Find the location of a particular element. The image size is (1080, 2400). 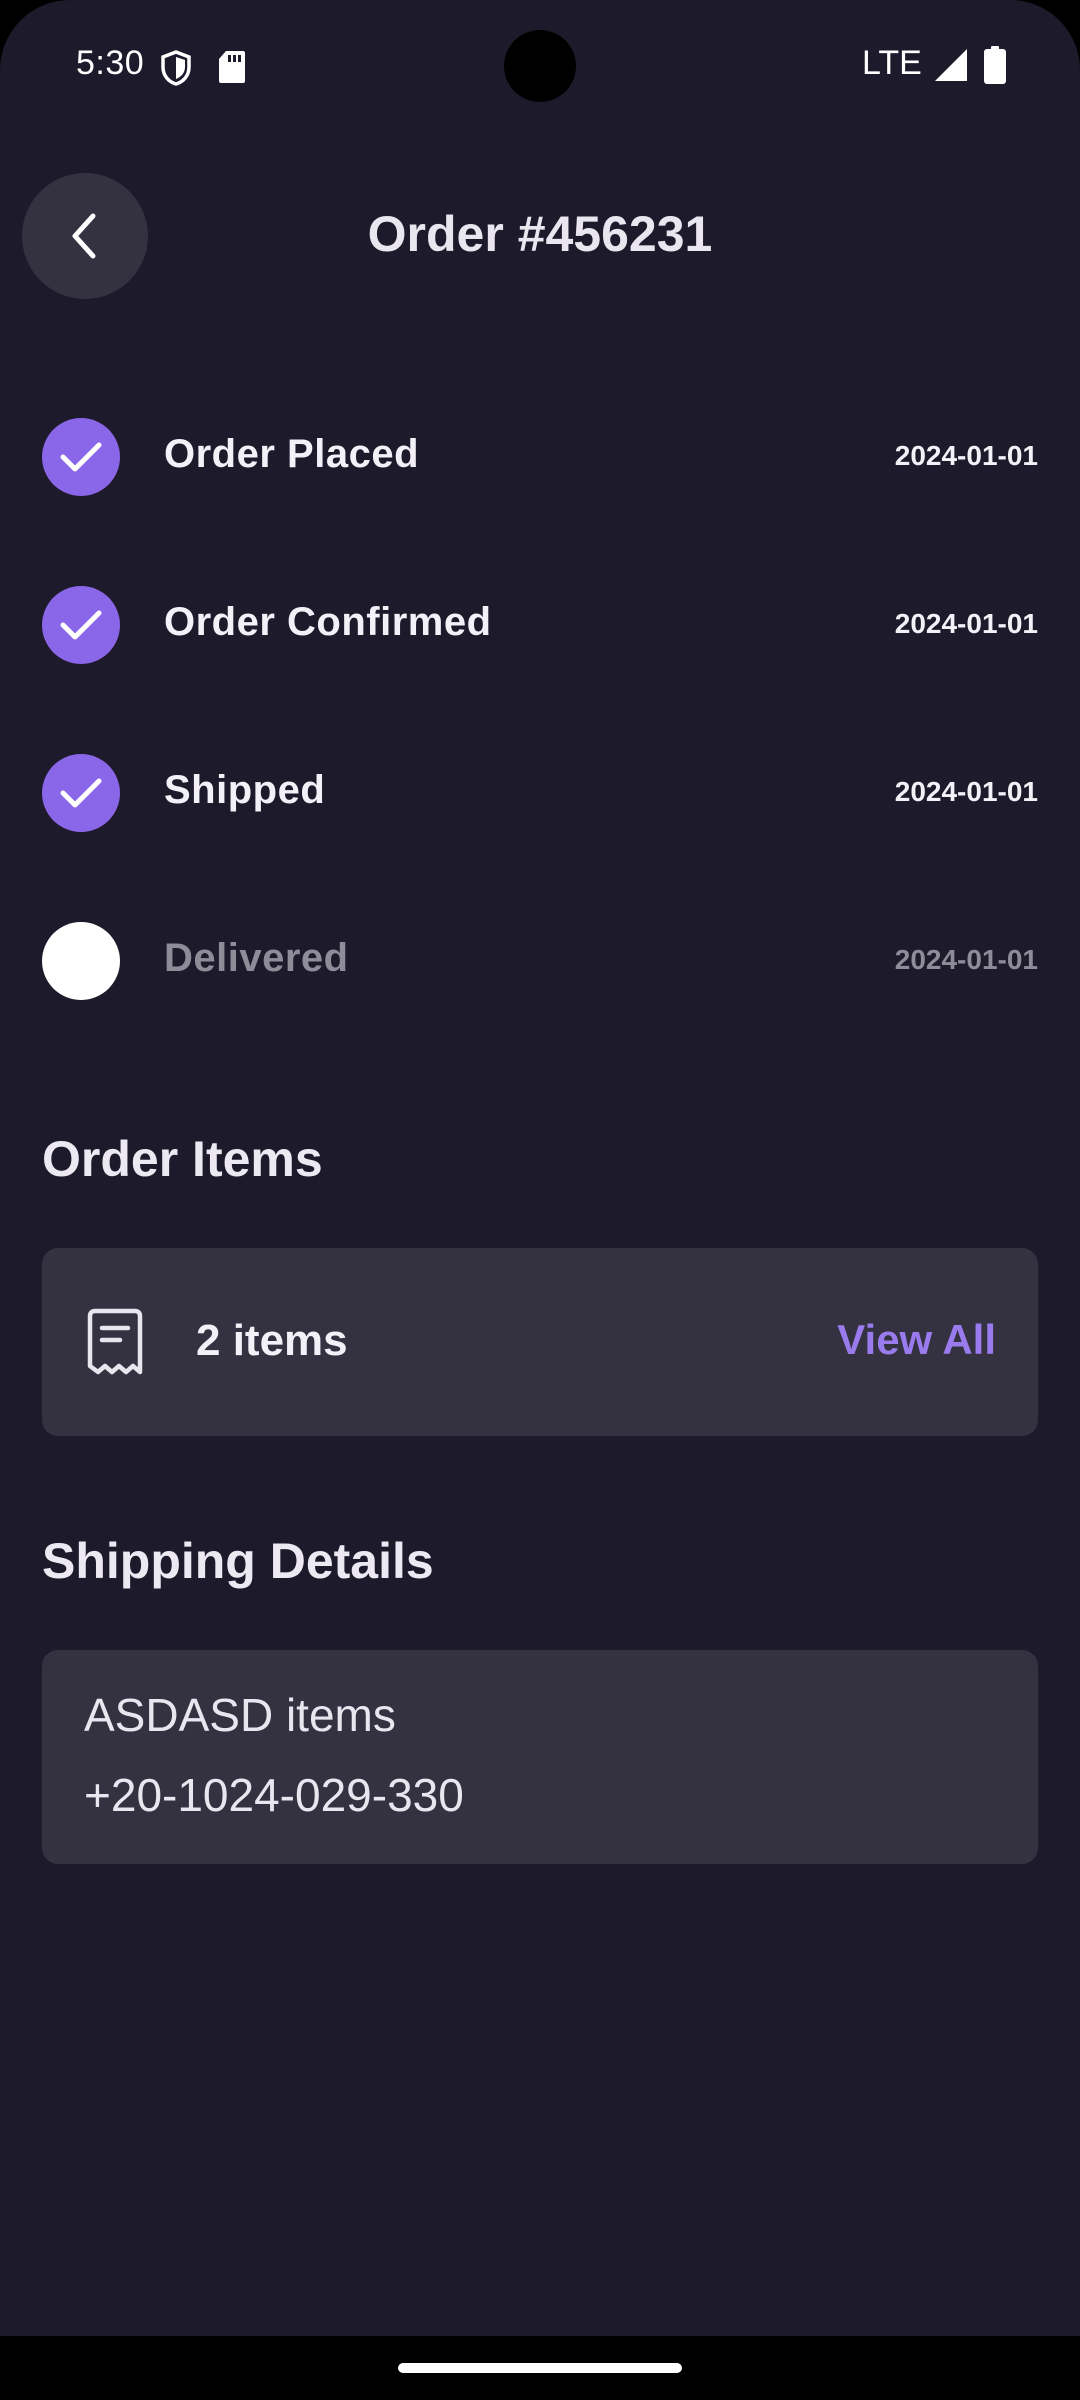

step-label: Order Placed is located at coordinates (292, 454).